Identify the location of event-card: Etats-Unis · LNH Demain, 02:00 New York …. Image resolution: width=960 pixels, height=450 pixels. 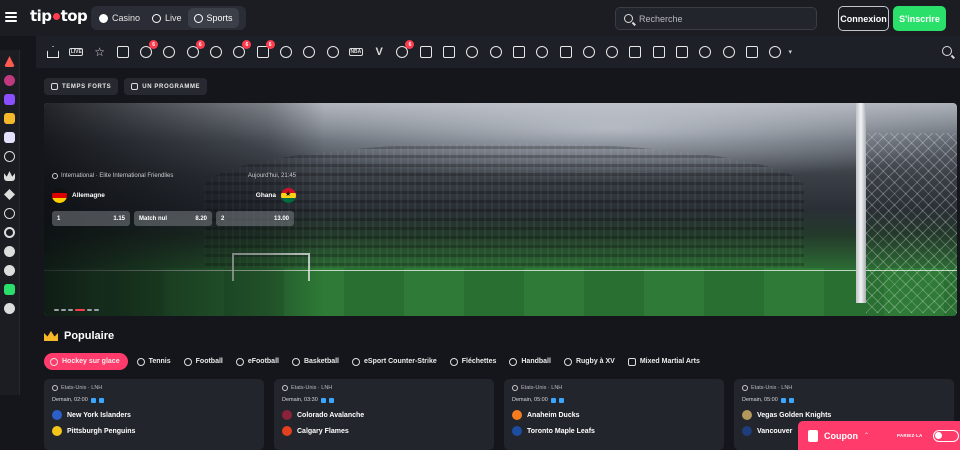
(154, 414).